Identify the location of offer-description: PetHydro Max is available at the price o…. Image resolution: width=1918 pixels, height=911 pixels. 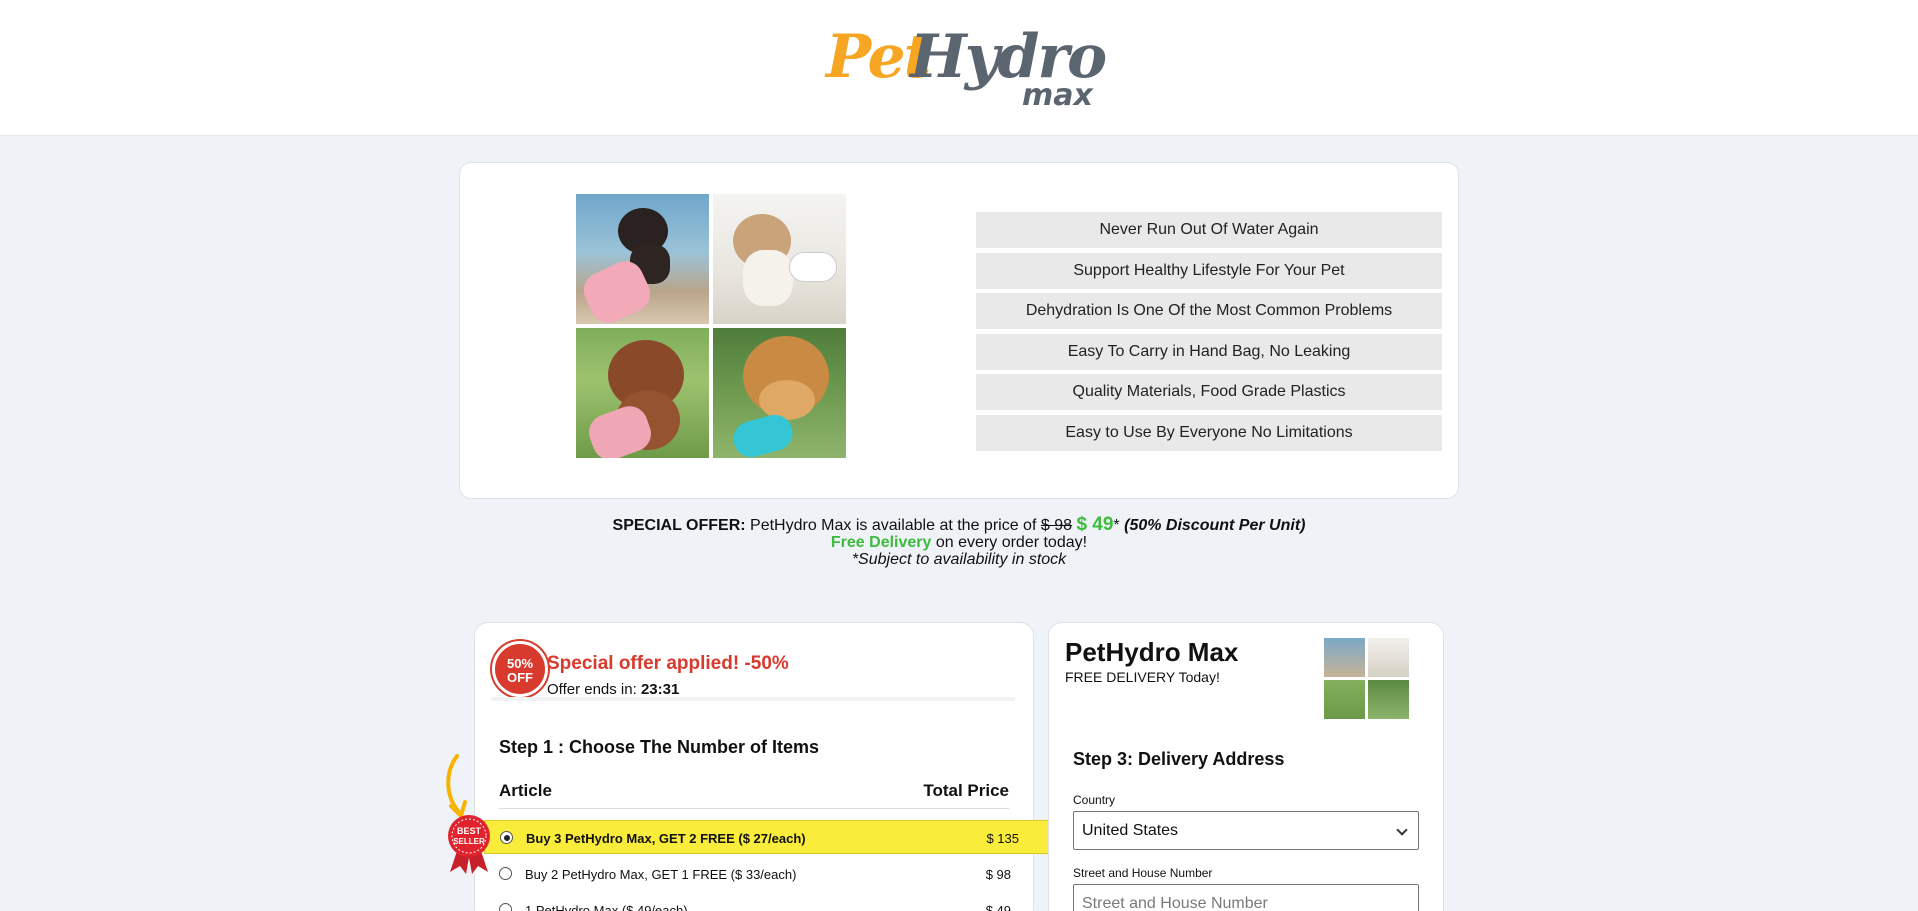
(893, 525).